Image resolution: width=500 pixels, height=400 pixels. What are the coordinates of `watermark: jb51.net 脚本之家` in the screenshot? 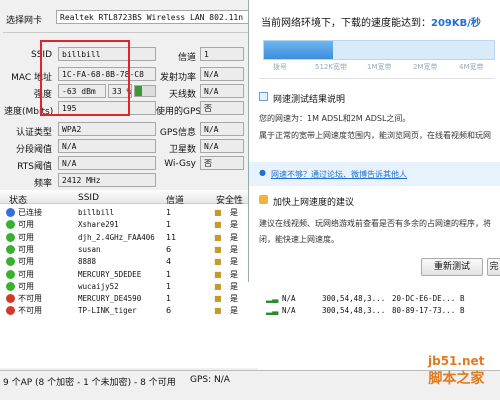 It's located at (456, 371).